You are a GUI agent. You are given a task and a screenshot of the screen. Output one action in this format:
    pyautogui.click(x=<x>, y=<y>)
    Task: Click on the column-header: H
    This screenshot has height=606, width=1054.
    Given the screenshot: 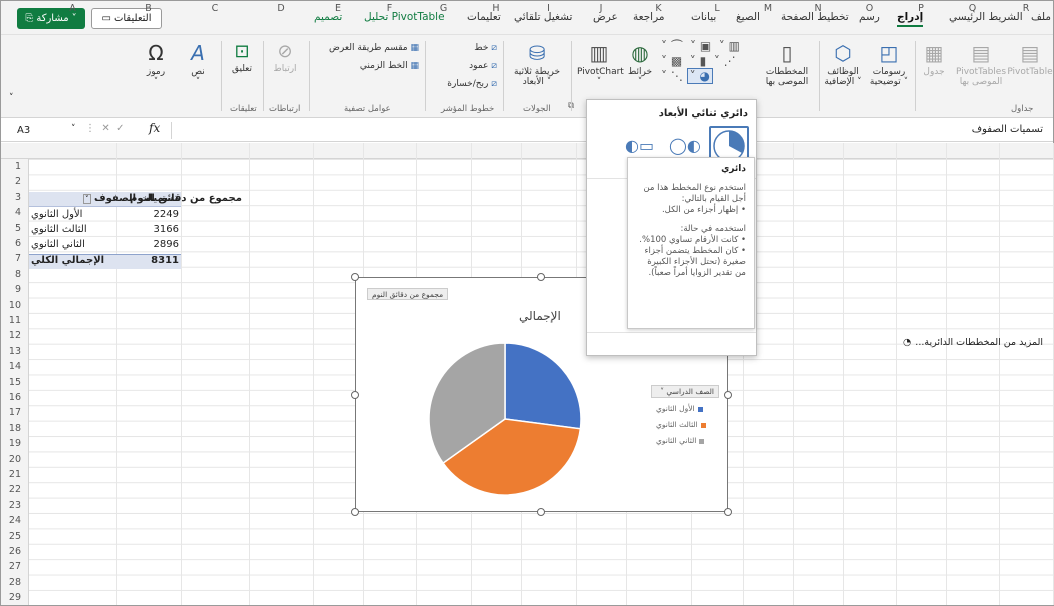 What is the action you would take?
    pyautogui.click(x=496, y=8)
    